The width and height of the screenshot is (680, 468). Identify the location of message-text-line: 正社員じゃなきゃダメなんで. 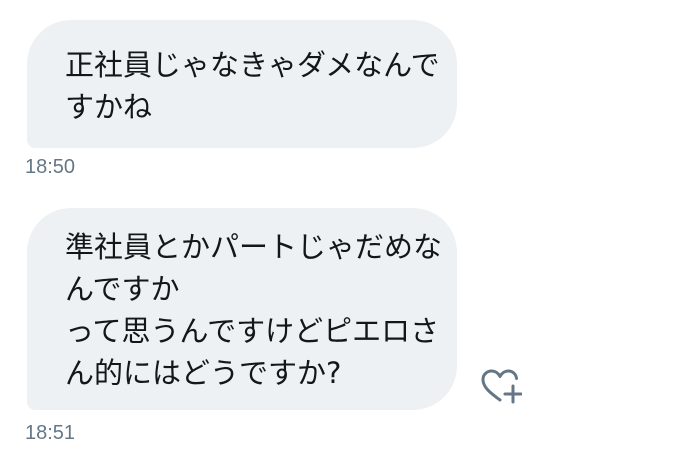
(252, 65).